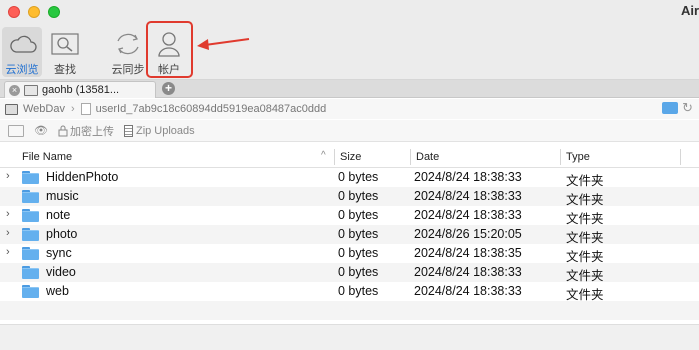 The width and height of the screenshot is (699, 350). I want to click on file-name: video, so click(61, 272).